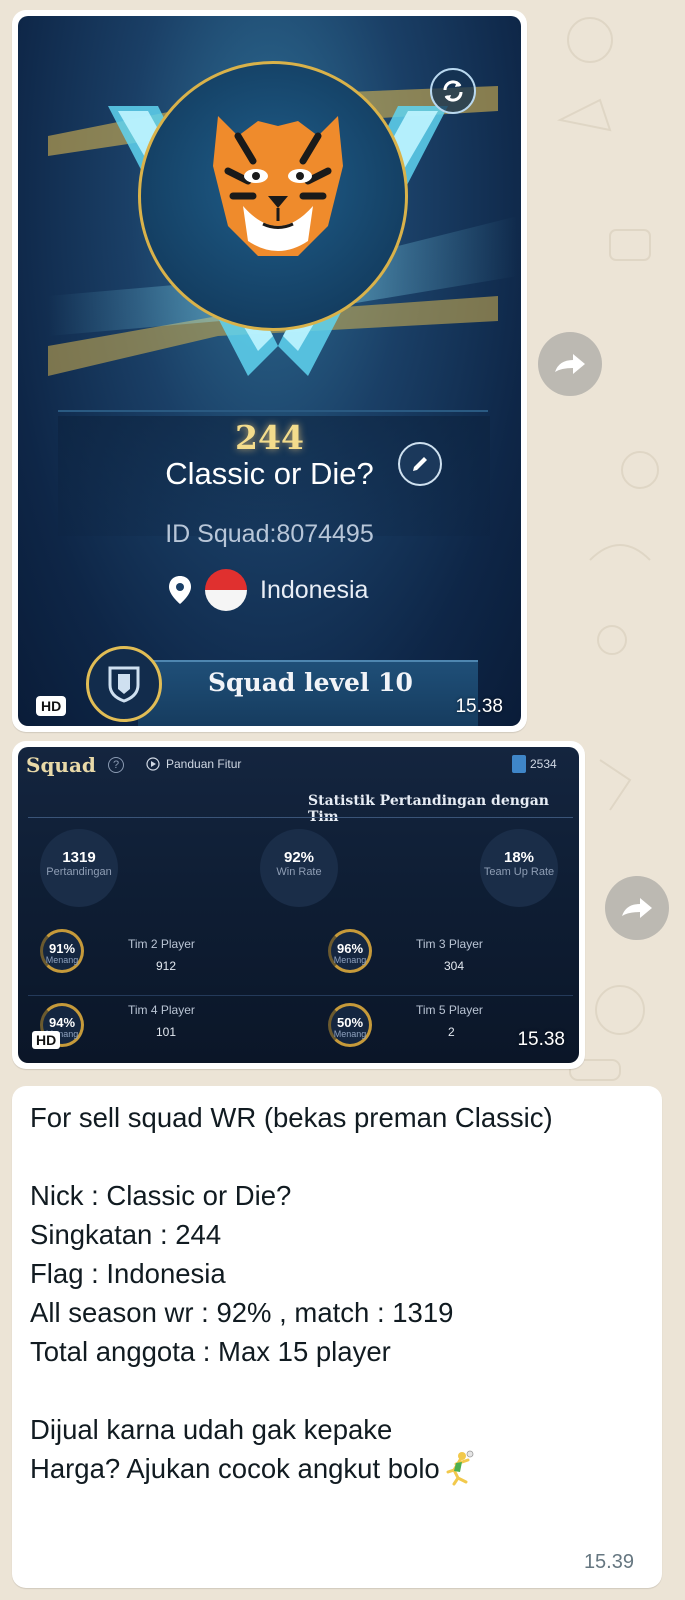 This screenshot has width=685, height=1600. What do you see at coordinates (226, 590) in the screenshot?
I see `indonesia-flag-icon` at bounding box center [226, 590].